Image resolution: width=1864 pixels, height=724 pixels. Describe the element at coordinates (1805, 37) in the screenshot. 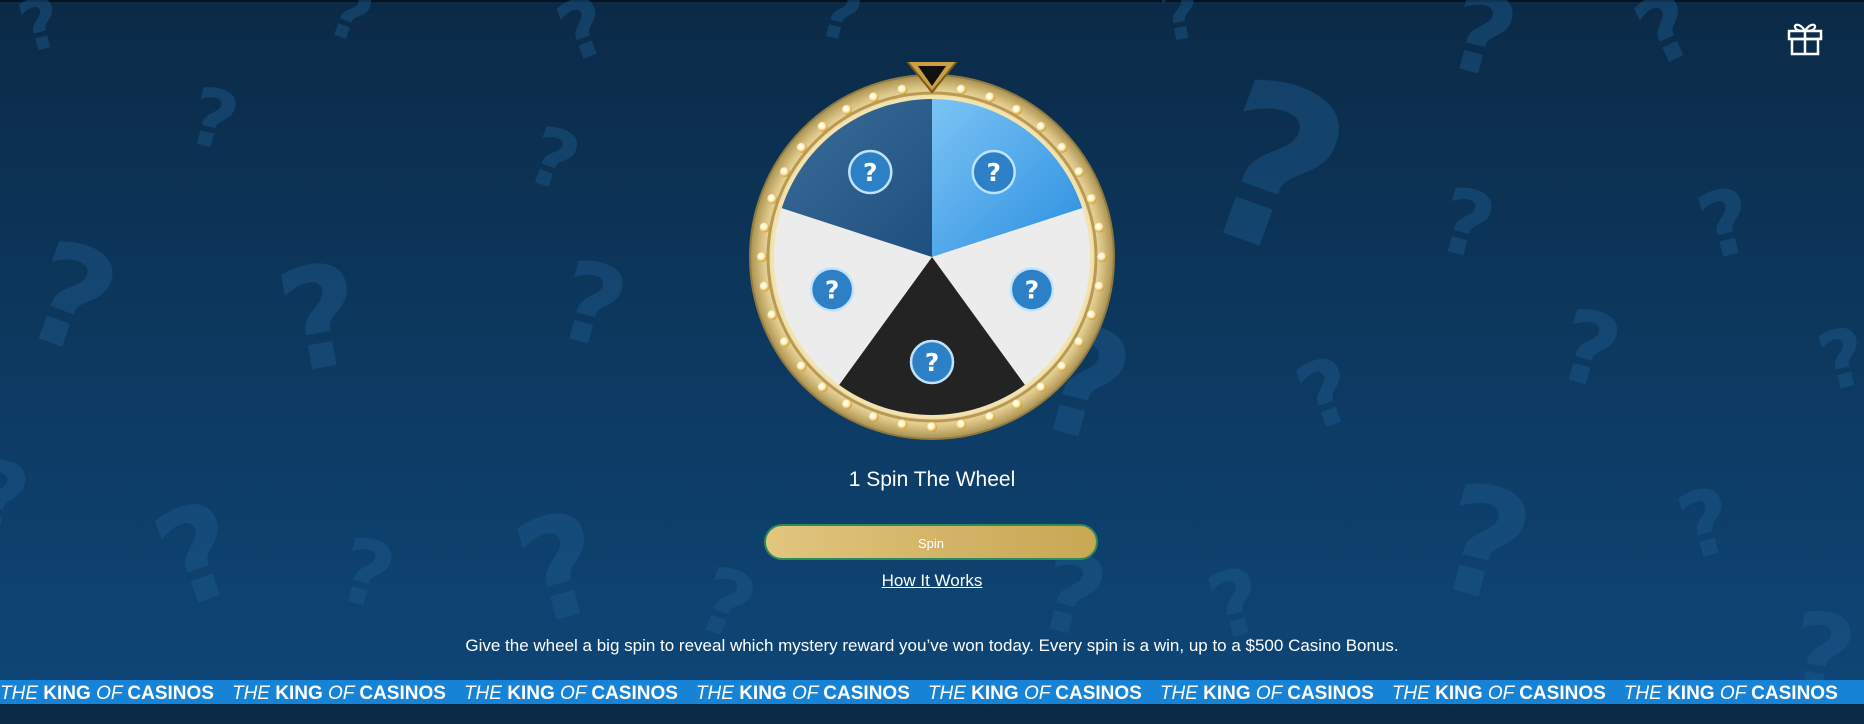

I see `gift-icon` at that location.